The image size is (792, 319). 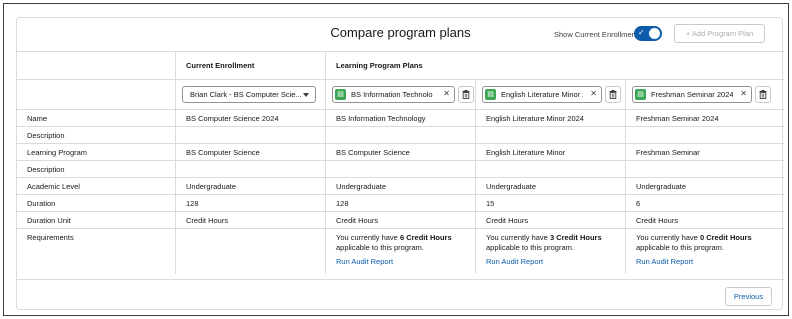 What do you see at coordinates (96, 94) in the screenshot?
I see `selector-blank` at bounding box center [96, 94].